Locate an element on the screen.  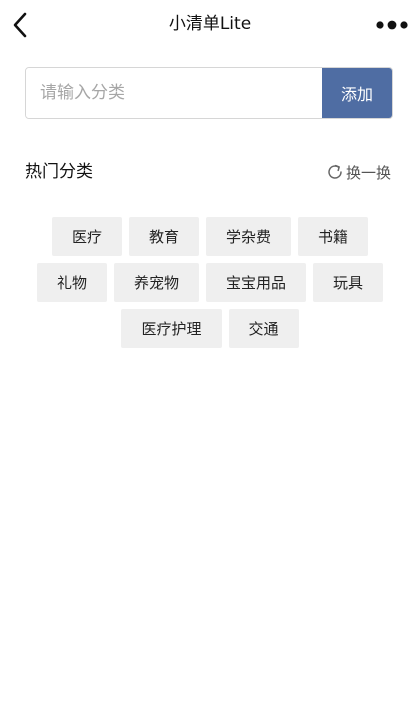
more-button is located at coordinates (392, 25).